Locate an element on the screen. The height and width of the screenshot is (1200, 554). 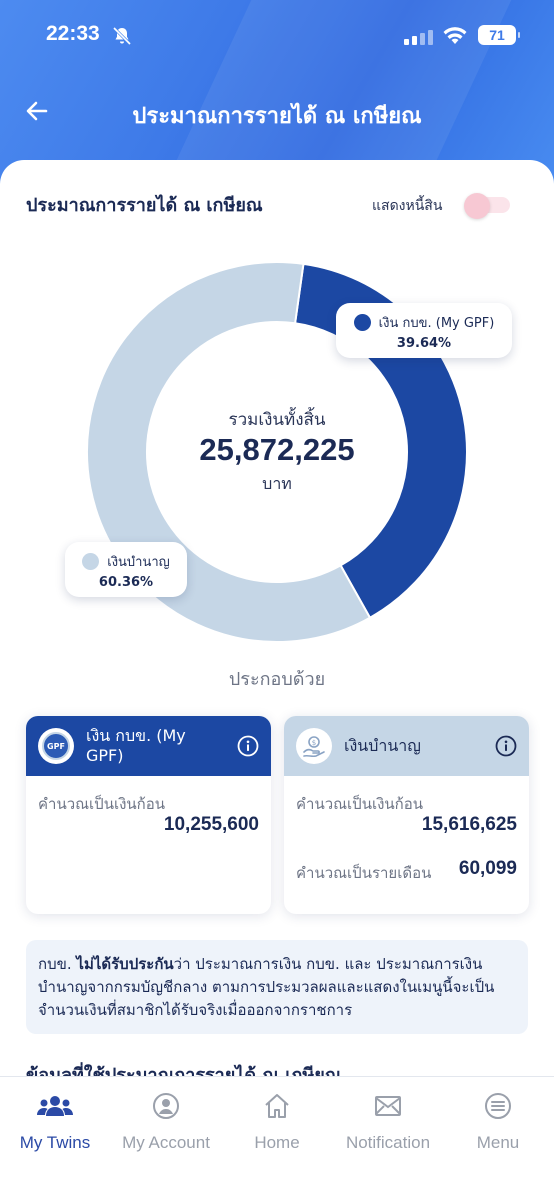
status-bar: 22:33 71 is located at coordinates (277, 37).